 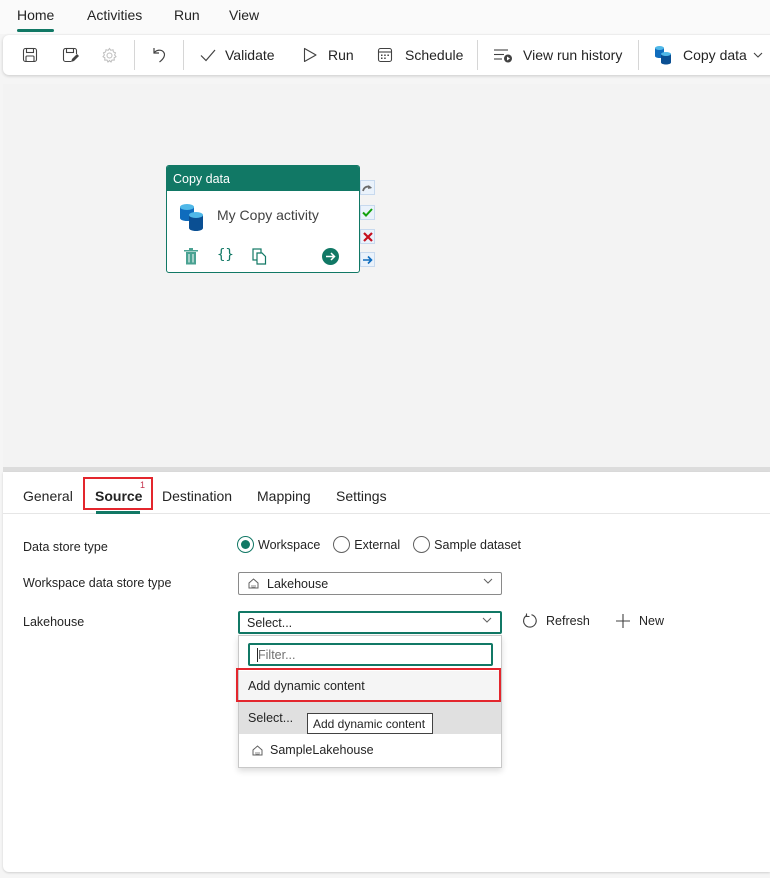 I want to click on ribbon-tabs: Home Activities Run View, so click(x=385, y=17).